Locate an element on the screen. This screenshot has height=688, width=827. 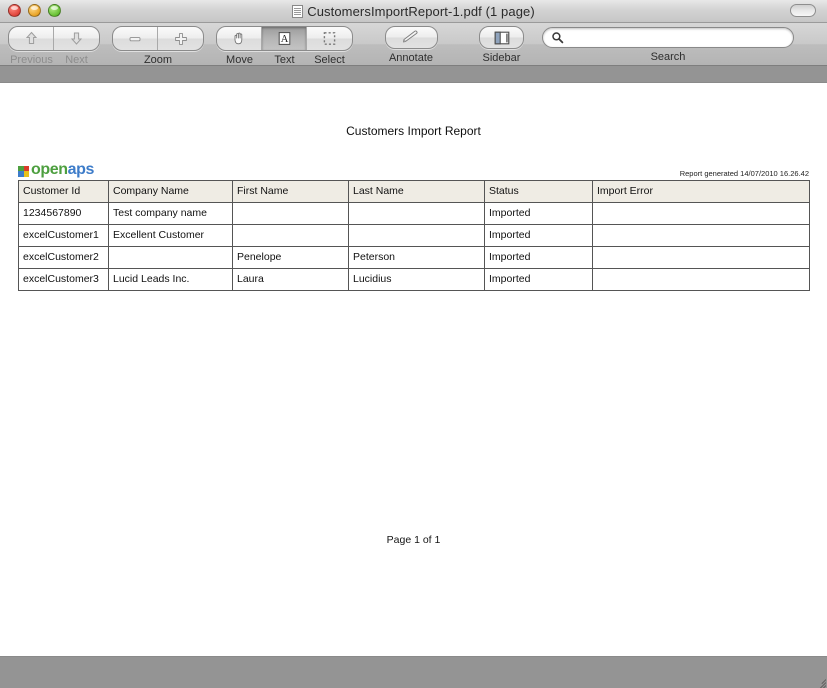
marquee-select-icon is located at coordinates (329, 38).